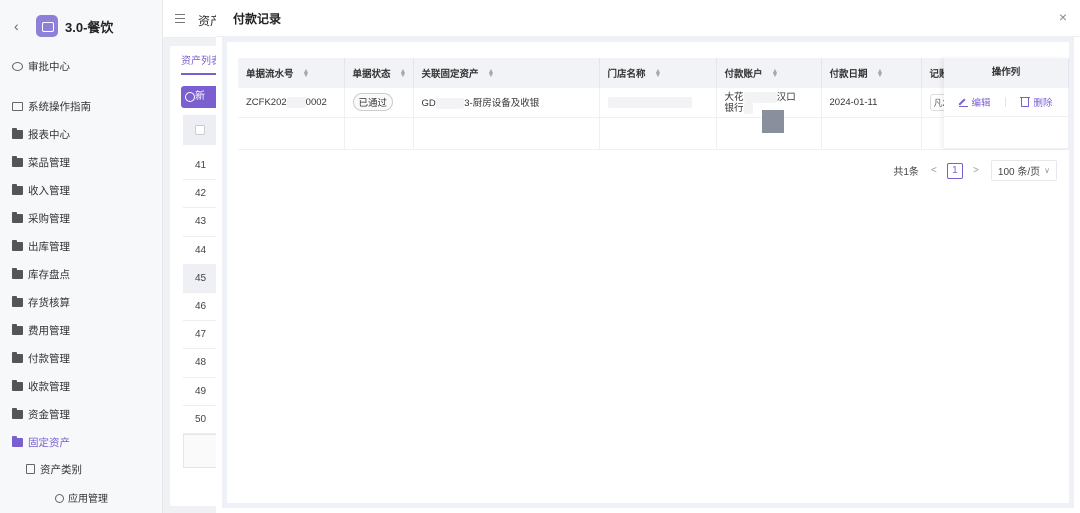 The image size is (1080, 513). Describe the element at coordinates (81, 386) in the screenshot. I see `sidebar-item-receipt: 收款管理` at that location.